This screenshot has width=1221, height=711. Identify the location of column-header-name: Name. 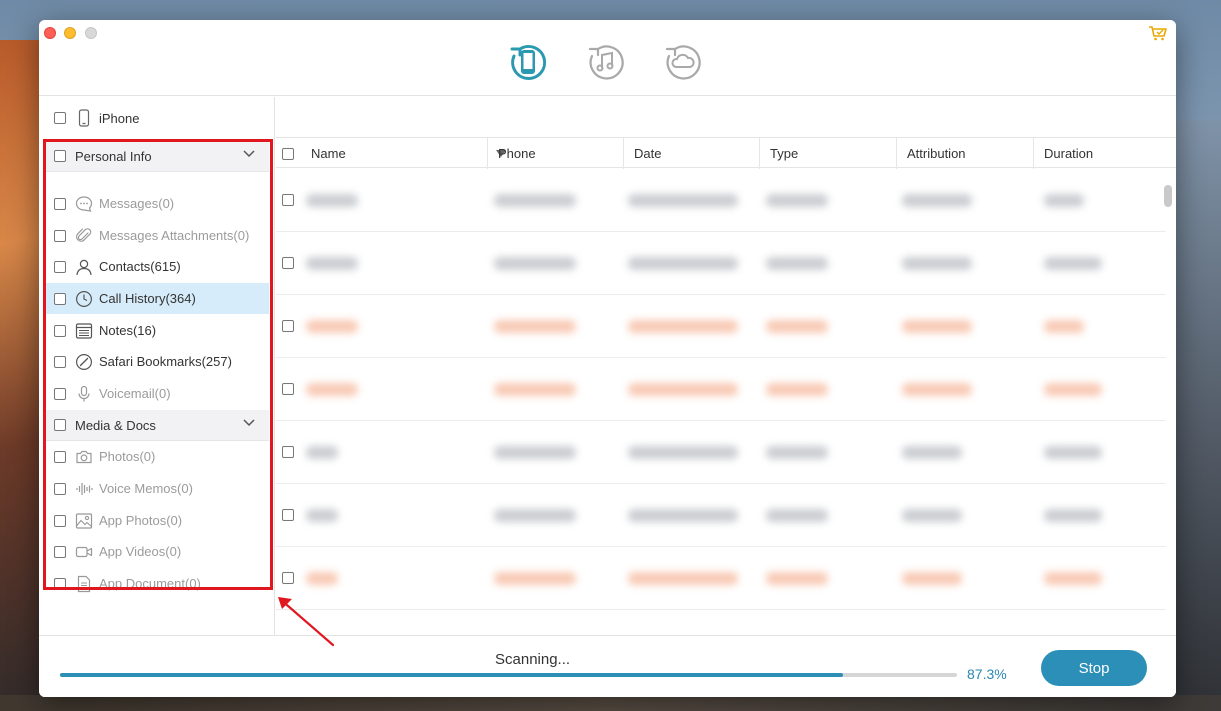
(403, 153).